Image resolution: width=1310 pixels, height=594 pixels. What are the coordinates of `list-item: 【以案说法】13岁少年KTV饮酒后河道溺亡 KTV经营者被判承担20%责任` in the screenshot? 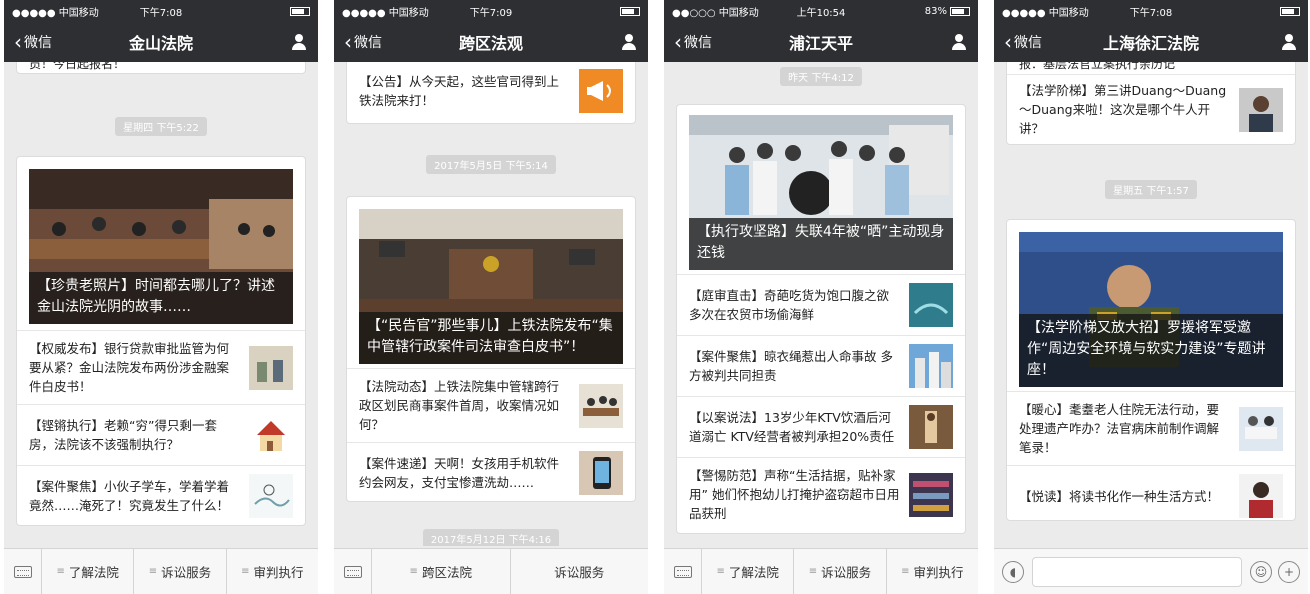 It's located at (821, 426).